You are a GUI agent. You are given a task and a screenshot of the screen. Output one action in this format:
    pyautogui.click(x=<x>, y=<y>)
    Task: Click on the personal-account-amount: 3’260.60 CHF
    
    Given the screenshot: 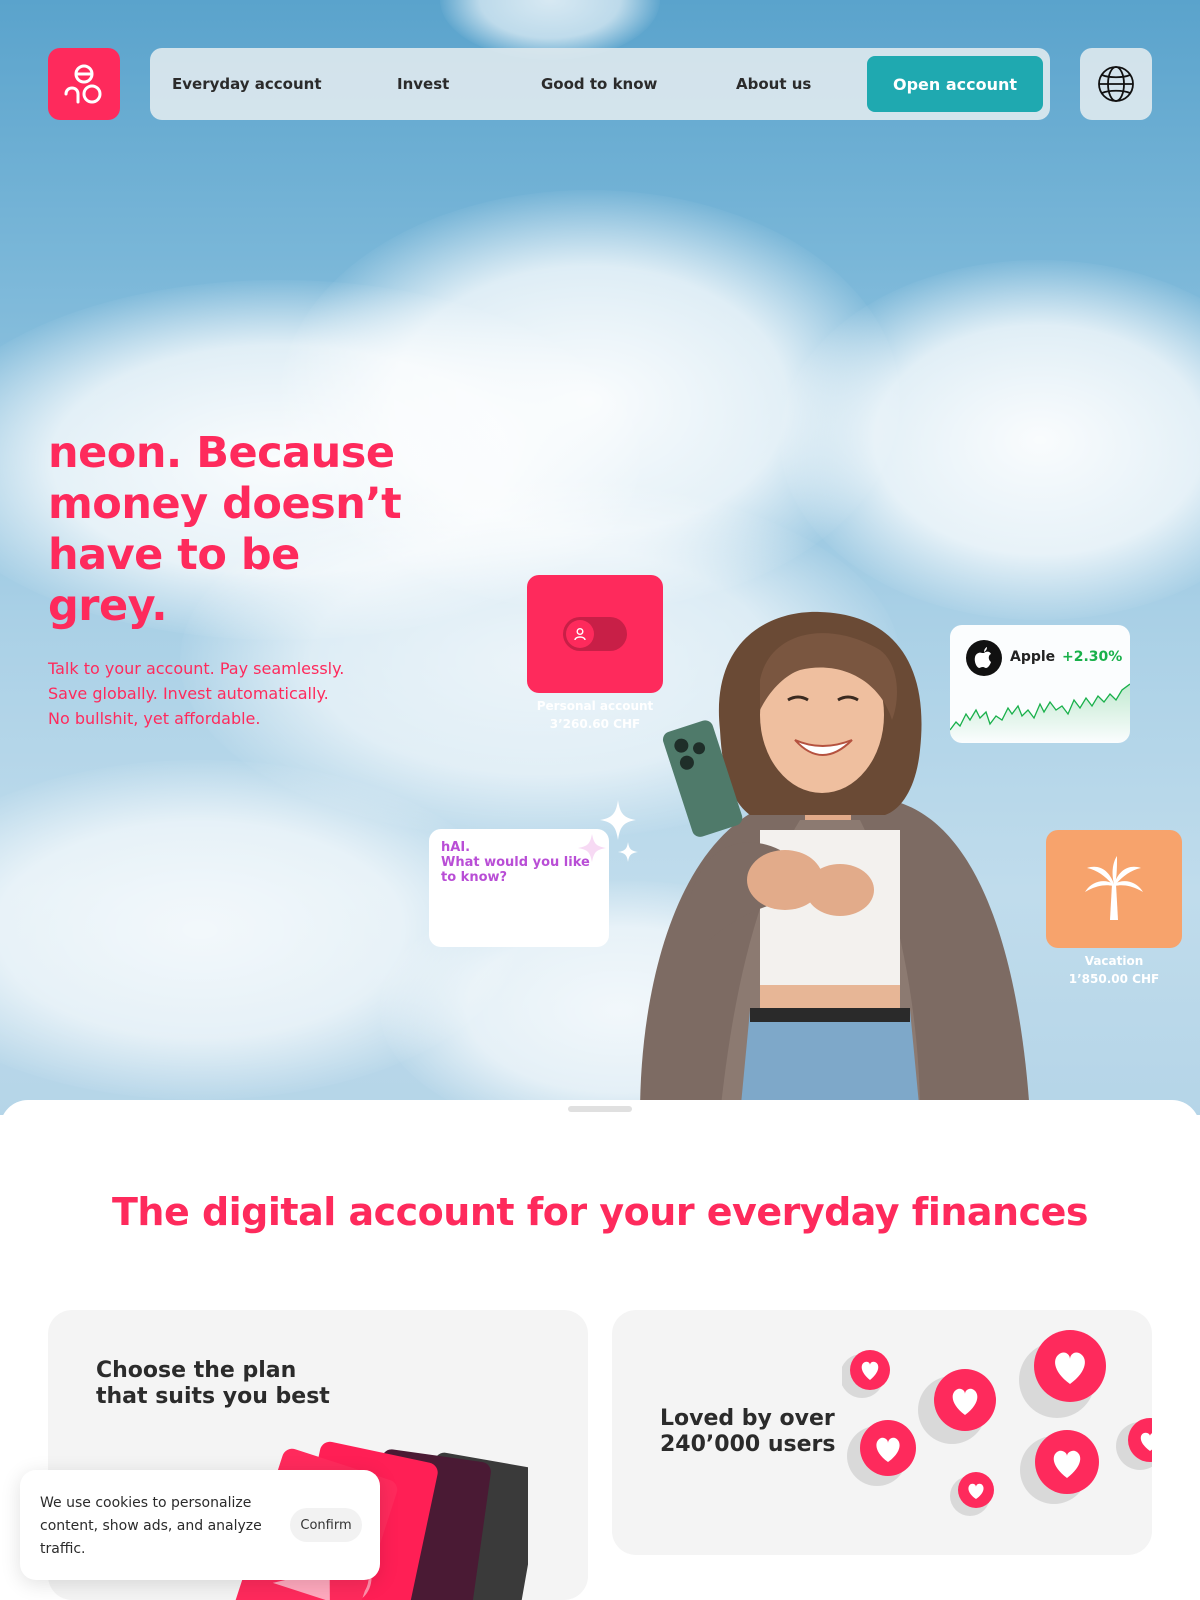 What is the action you would take?
    pyautogui.click(x=595, y=724)
    